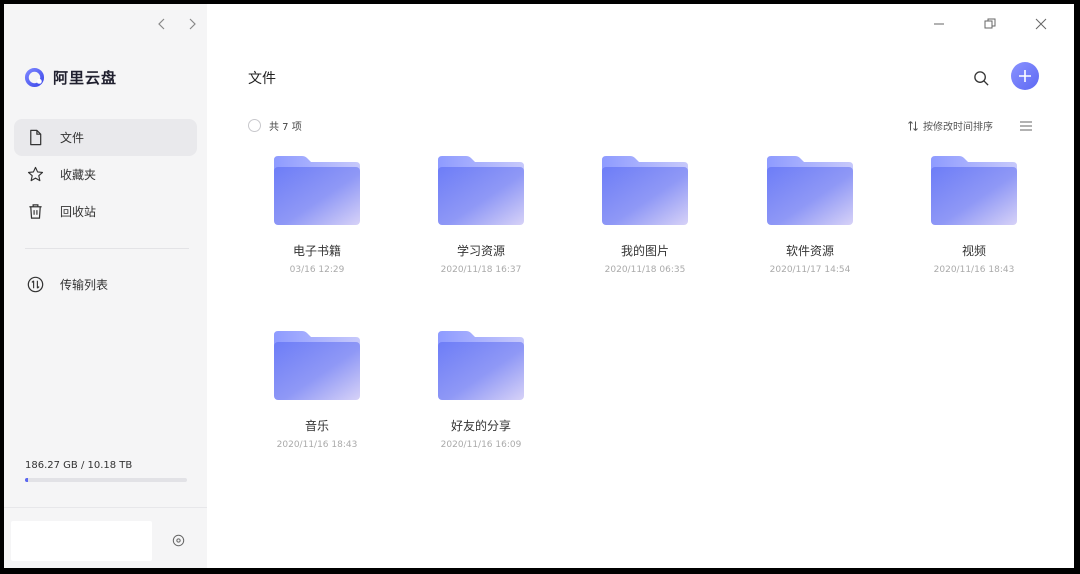 The image size is (1080, 574). I want to click on folder-date: 2020/11/18 06:35, so click(645, 270).